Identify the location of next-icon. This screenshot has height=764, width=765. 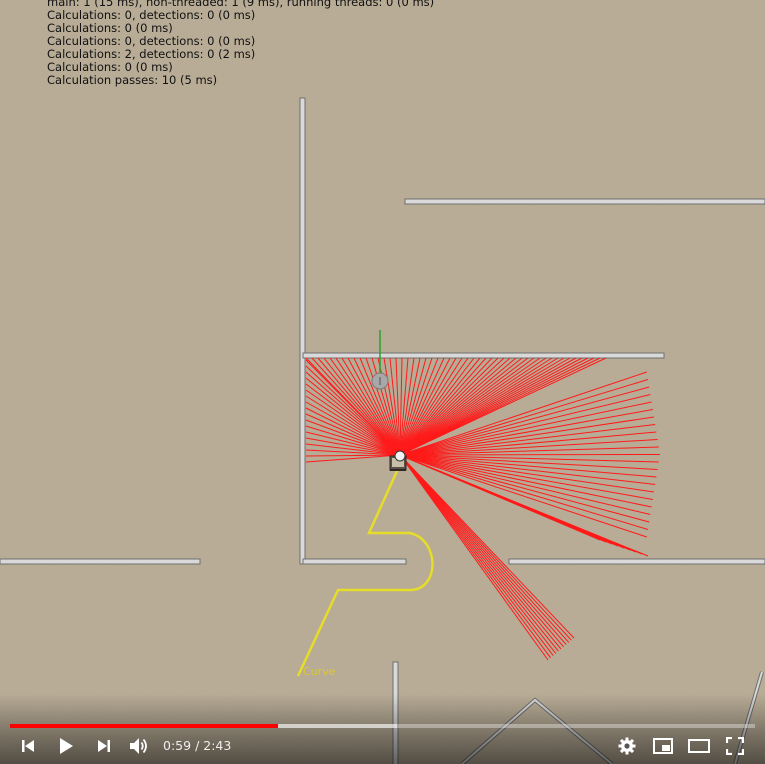
(104, 746).